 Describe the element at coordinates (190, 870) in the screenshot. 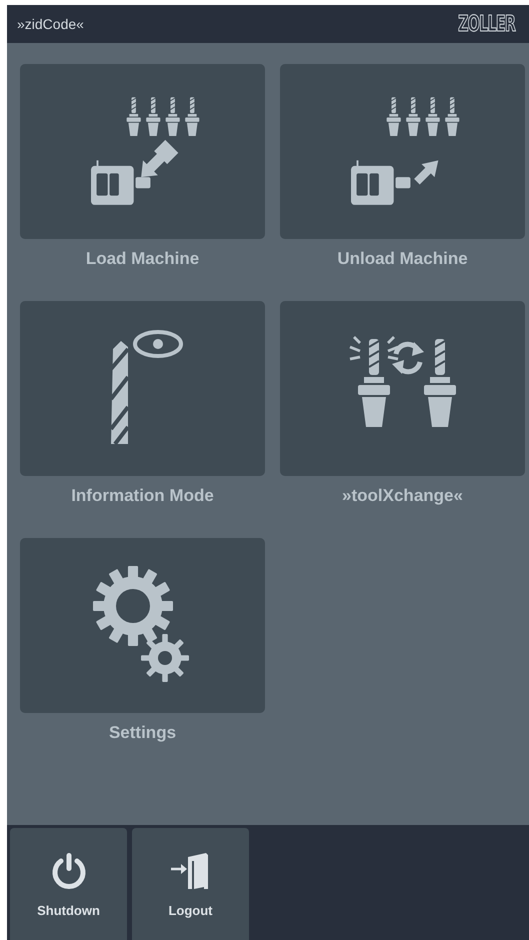

I see `door-exit-icon` at that location.